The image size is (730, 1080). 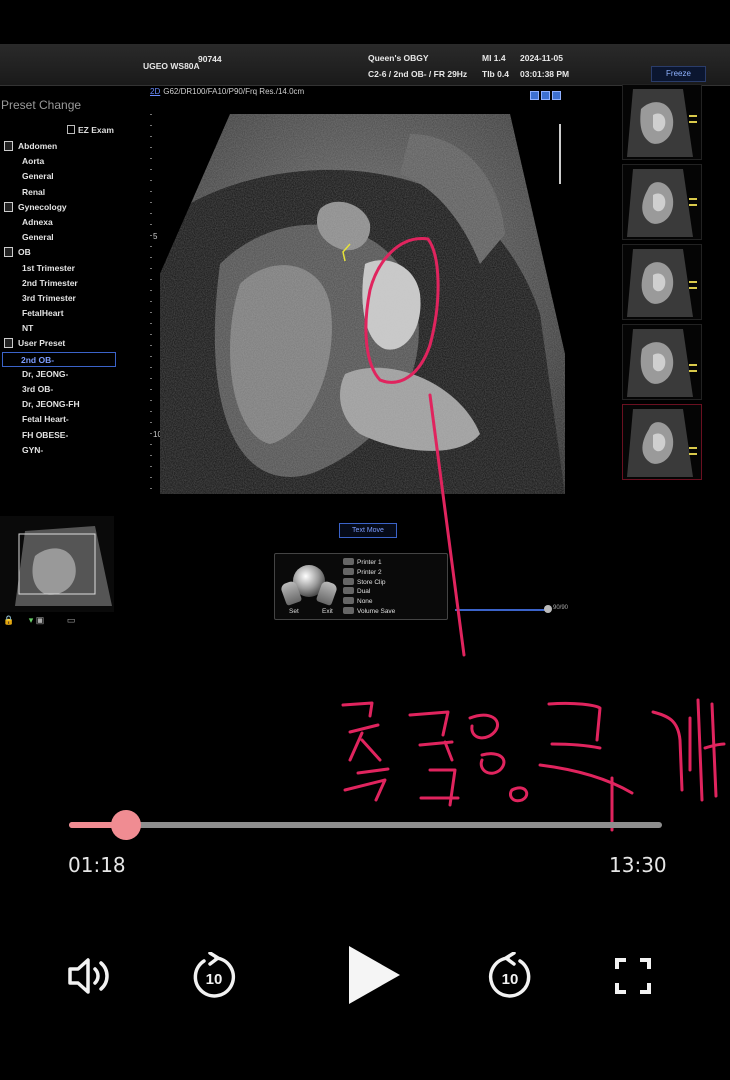 I want to click on set-label: Set, so click(x=294, y=611).